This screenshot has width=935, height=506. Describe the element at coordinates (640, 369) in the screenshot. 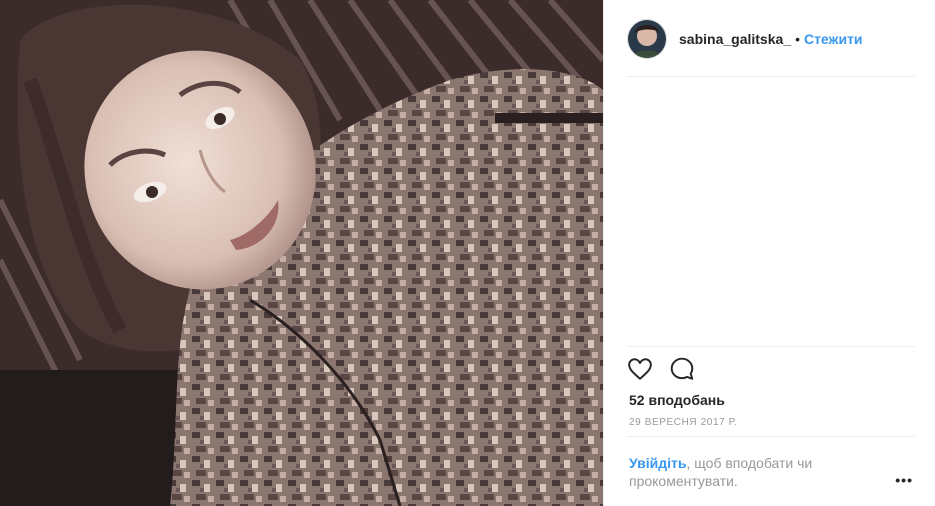

I see `heart-icon` at that location.